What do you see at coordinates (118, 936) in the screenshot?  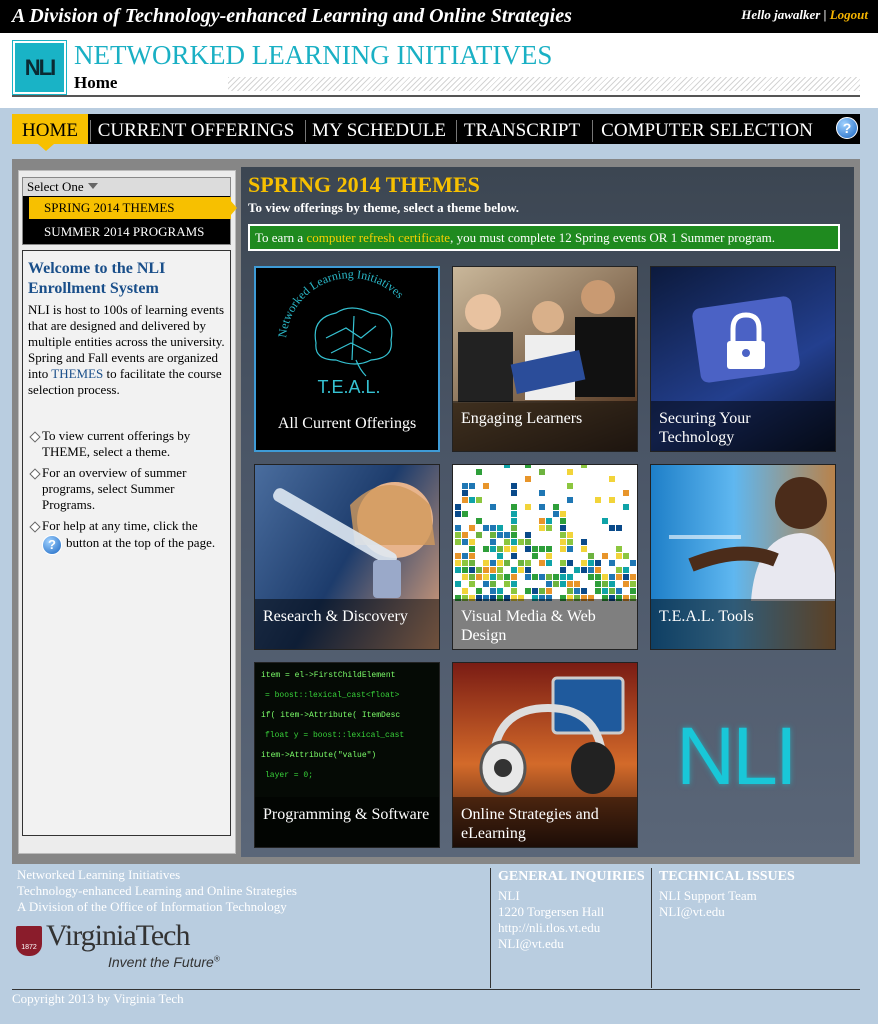 I see `vt-logo-name: VirginiaTech` at bounding box center [118, 936].